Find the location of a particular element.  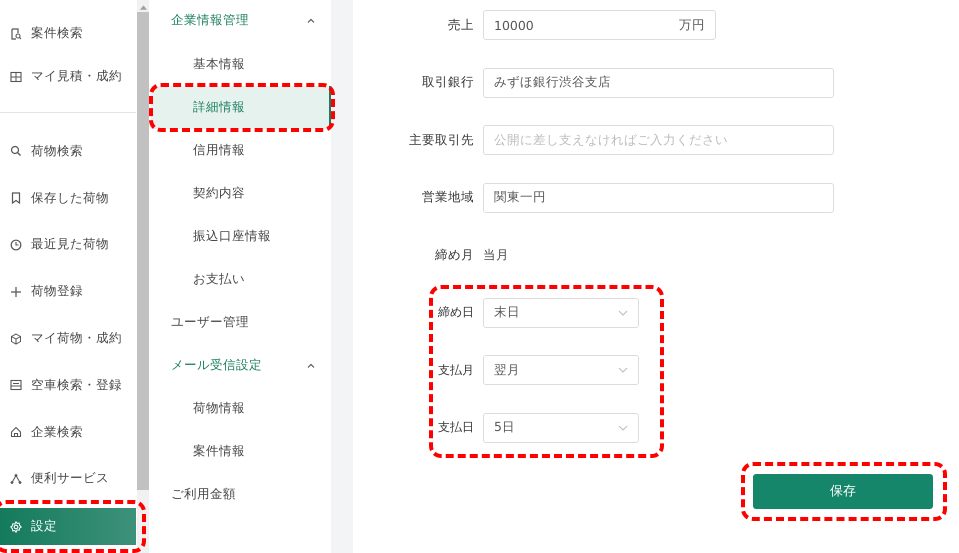

submenu-item: 信用情報 is located at coordinates (241, 150).